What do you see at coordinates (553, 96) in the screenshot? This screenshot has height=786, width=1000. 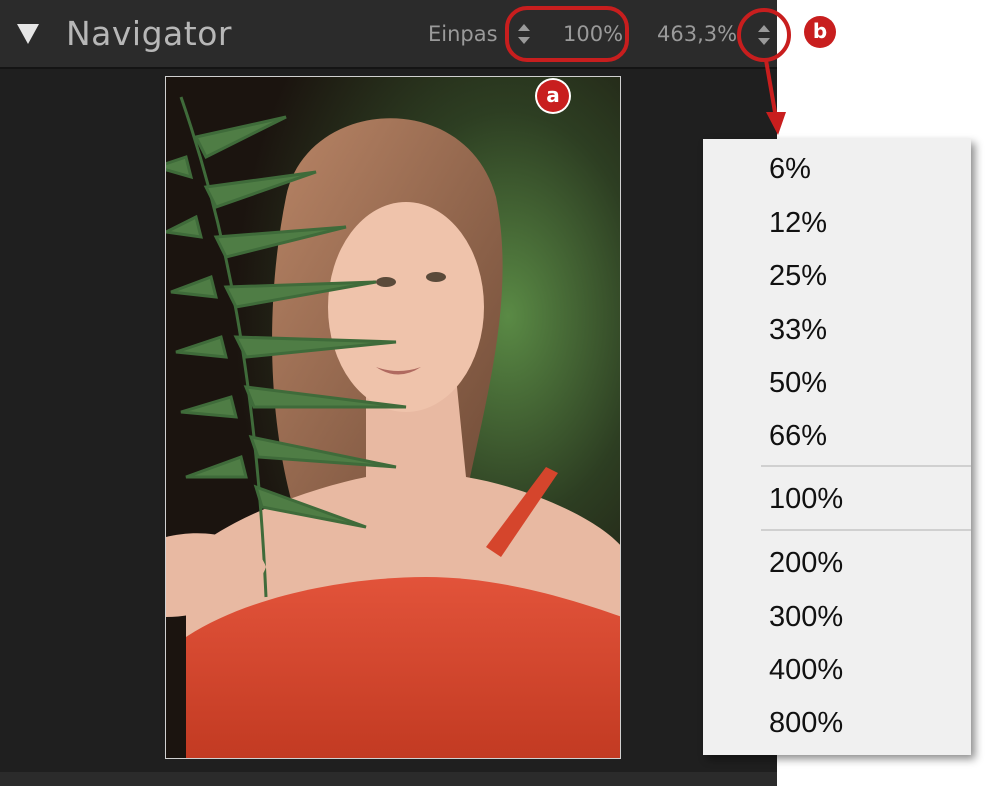 I see `annotation-badge-a: a` at bounding box center [553, 96].